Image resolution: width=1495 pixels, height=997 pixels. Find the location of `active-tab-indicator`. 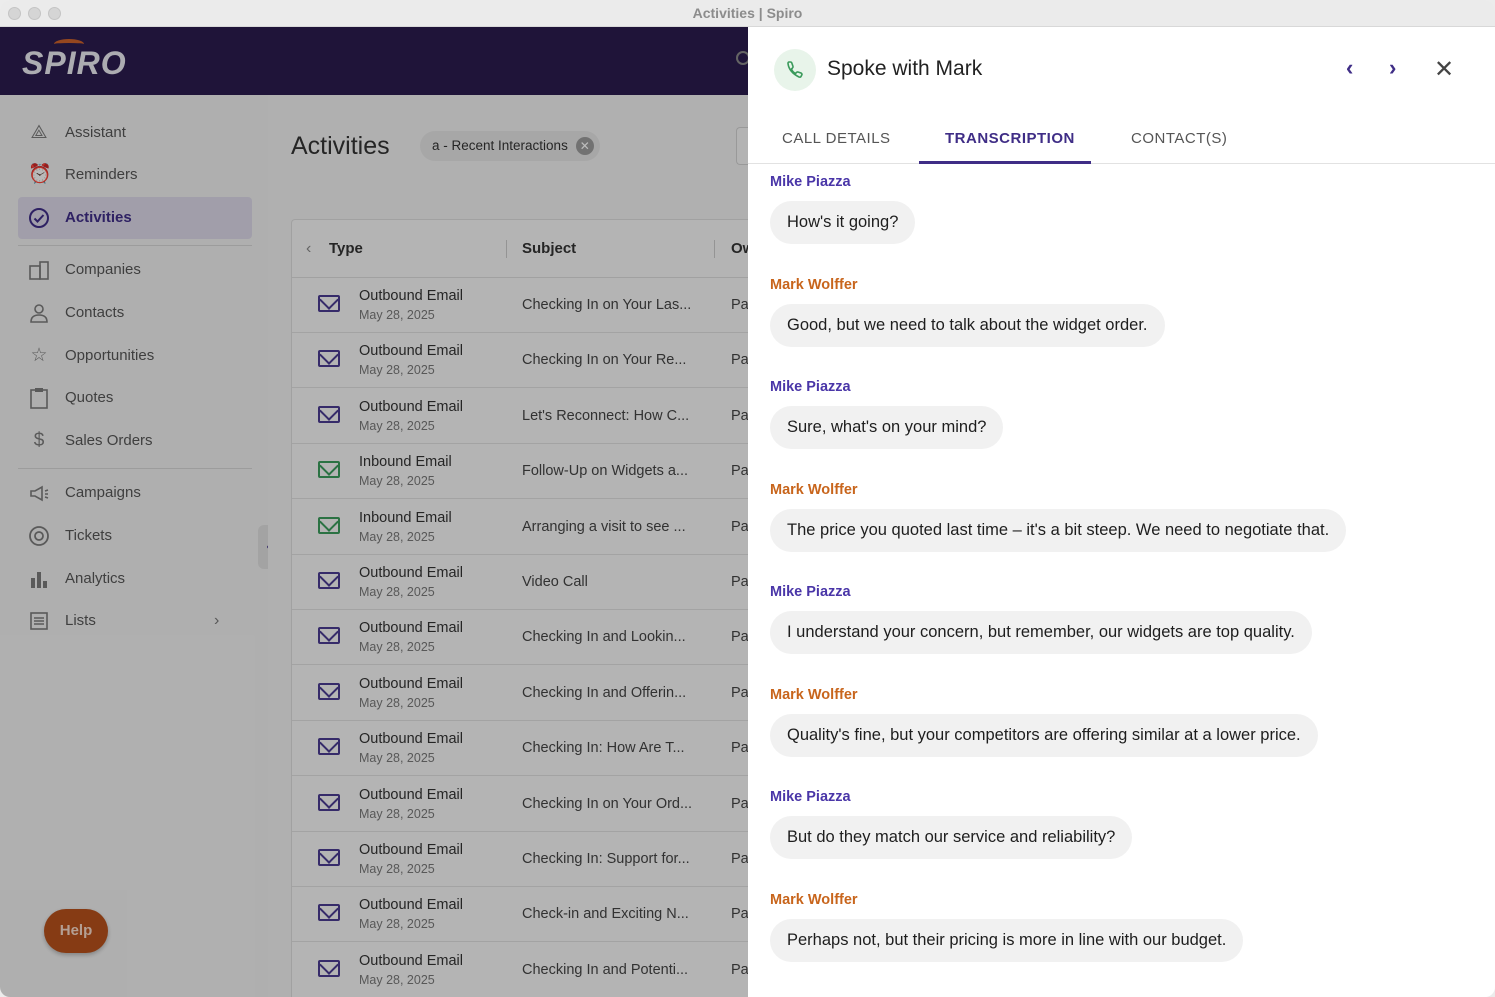

active-tab-indicator is located at coordinates (1005, 162).